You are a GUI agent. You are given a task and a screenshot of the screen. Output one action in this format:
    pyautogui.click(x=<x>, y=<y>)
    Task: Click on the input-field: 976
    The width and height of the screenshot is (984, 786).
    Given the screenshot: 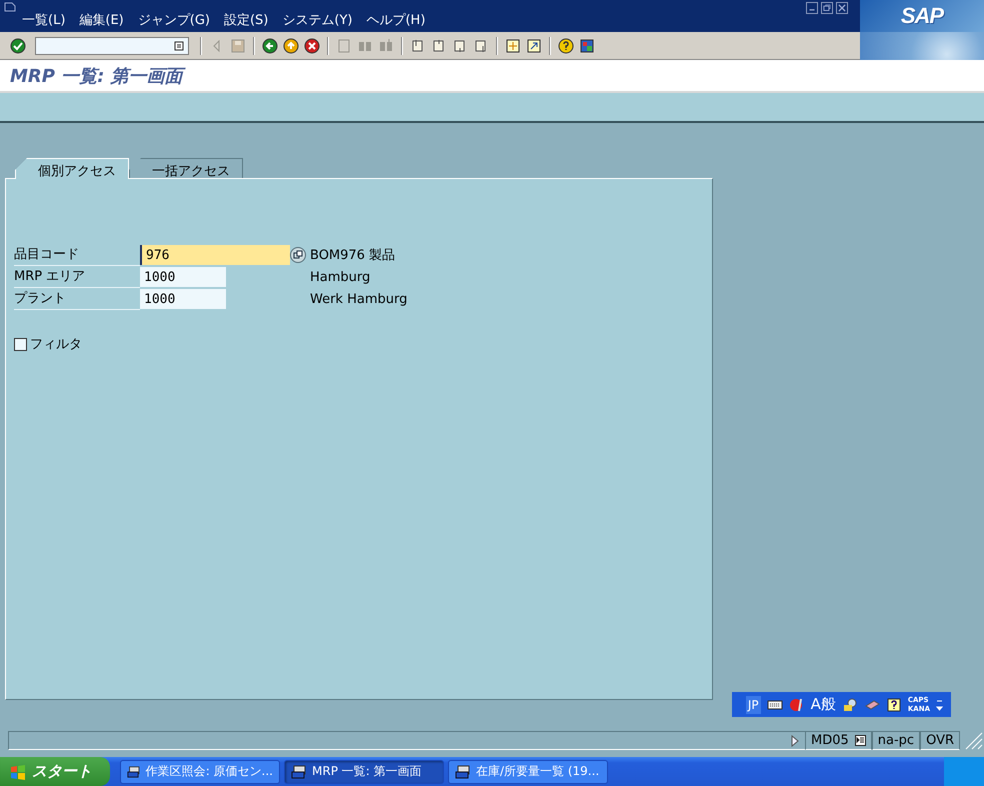 What is the action you would take?
    pyautogui.click(x=215, y=255)
    